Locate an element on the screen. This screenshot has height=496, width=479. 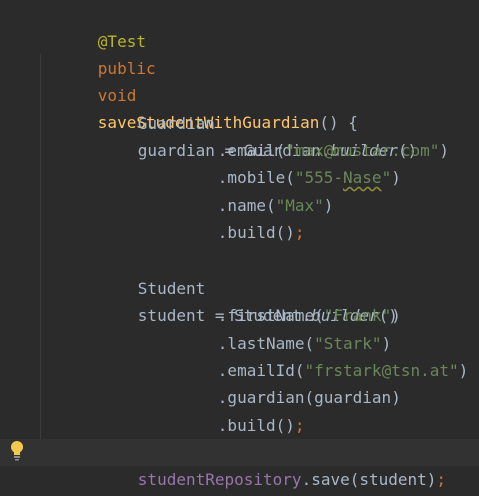
code-line-8: .build(); is located at coordinates (239, 217).